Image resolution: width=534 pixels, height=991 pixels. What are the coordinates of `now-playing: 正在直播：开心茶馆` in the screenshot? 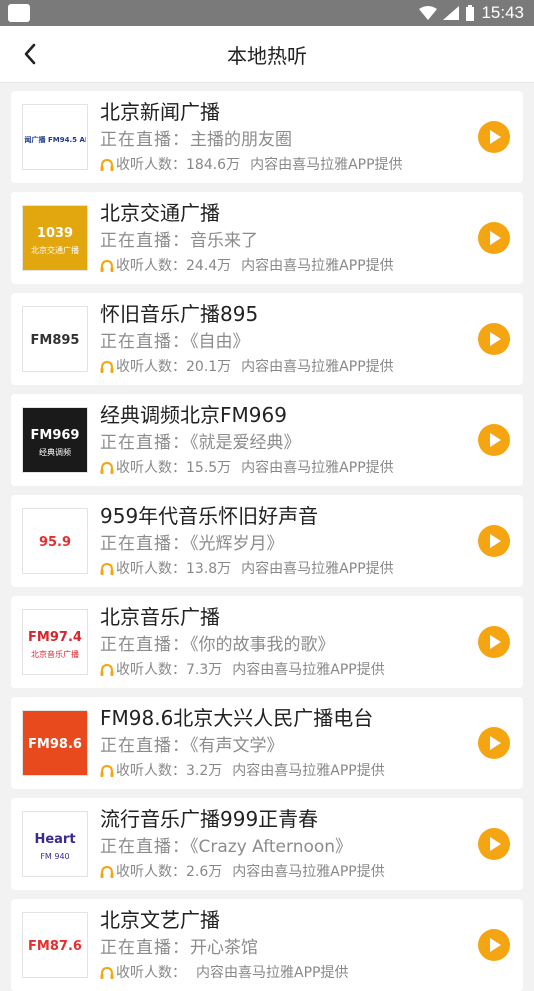 It's located at (281, 948).